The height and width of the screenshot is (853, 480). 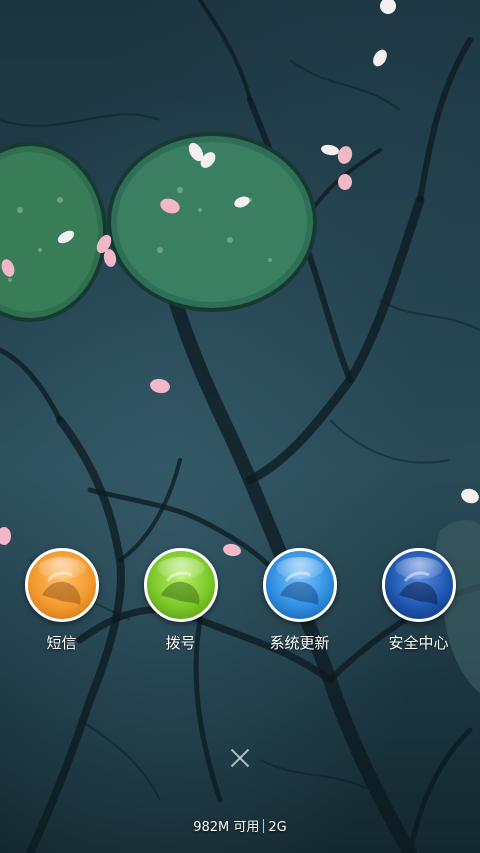 I want to click on dock-item-security-center: 安全中心, so click(x=419, y=603).